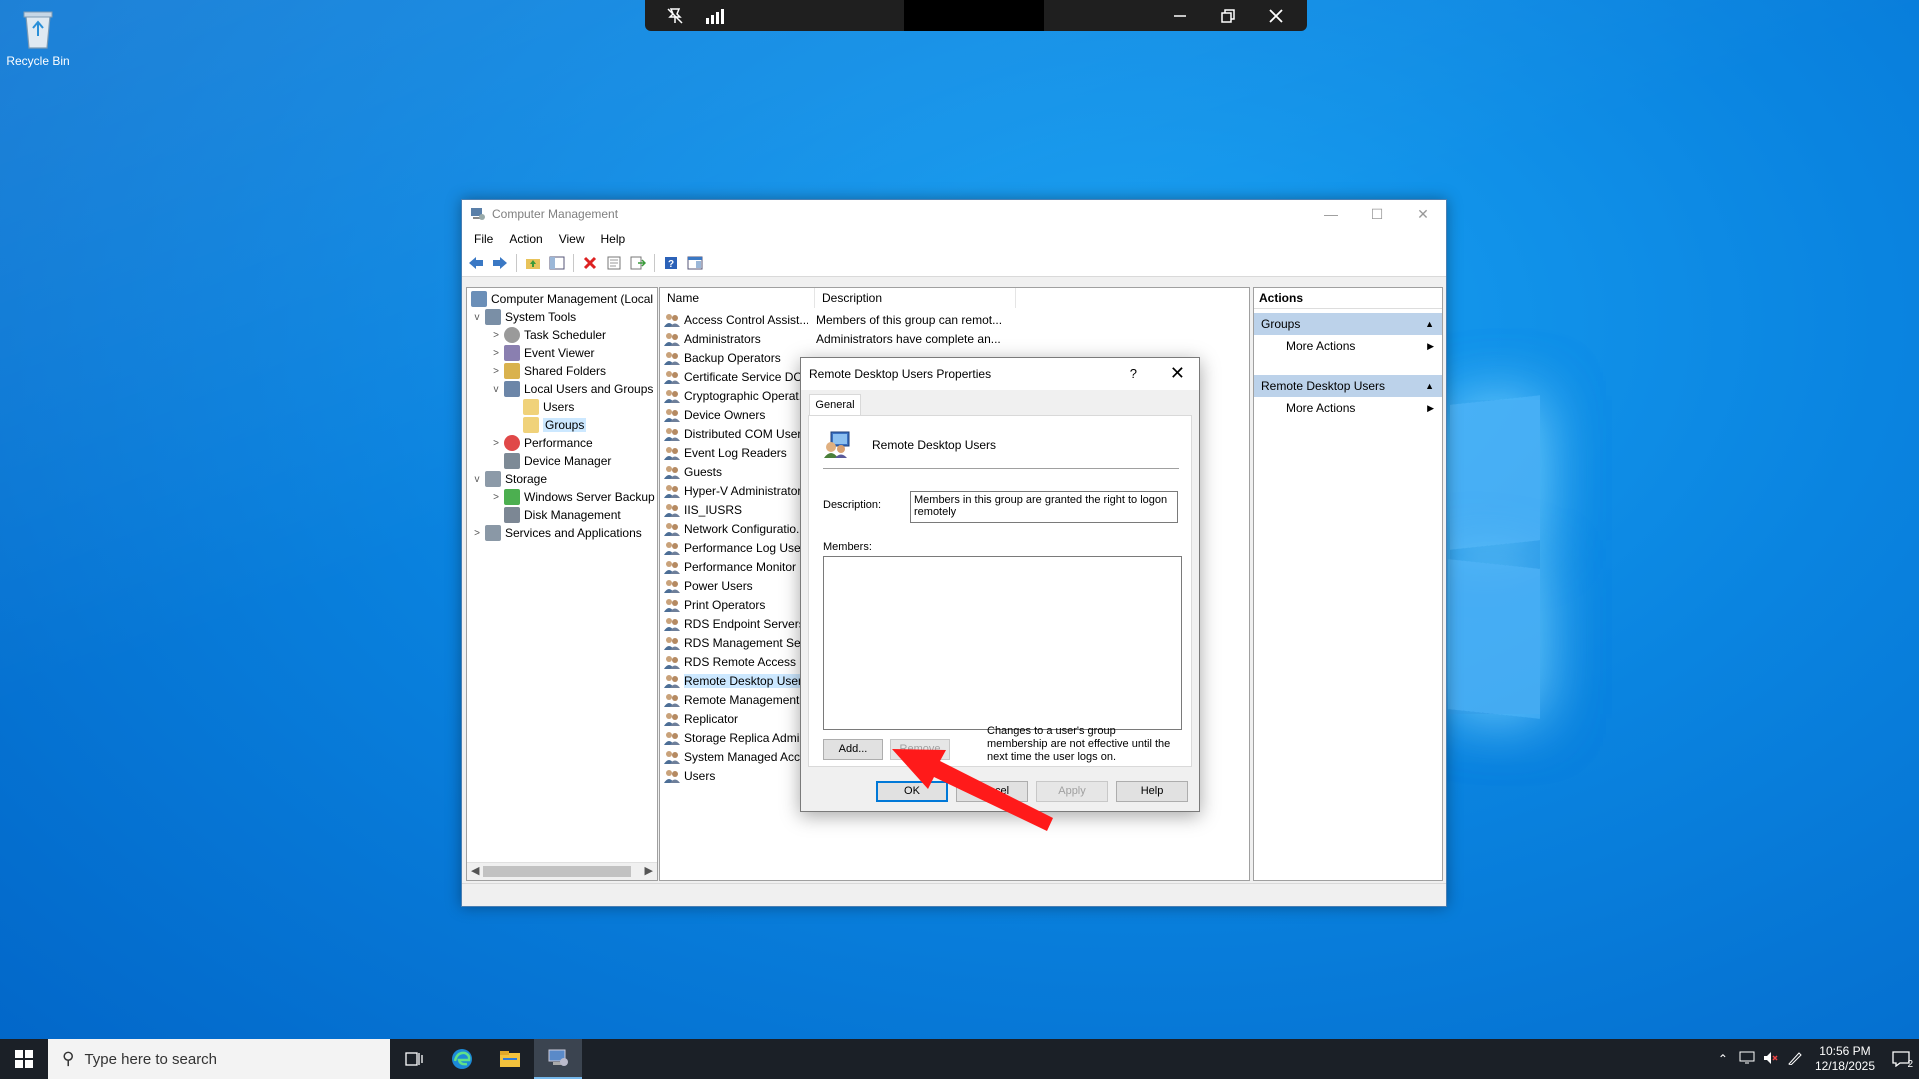 This screenshot has width=1919, height=1079. Describe the element at coordinates (1423, 214) in the screenshot. I see `close-button: ✕` at that location.